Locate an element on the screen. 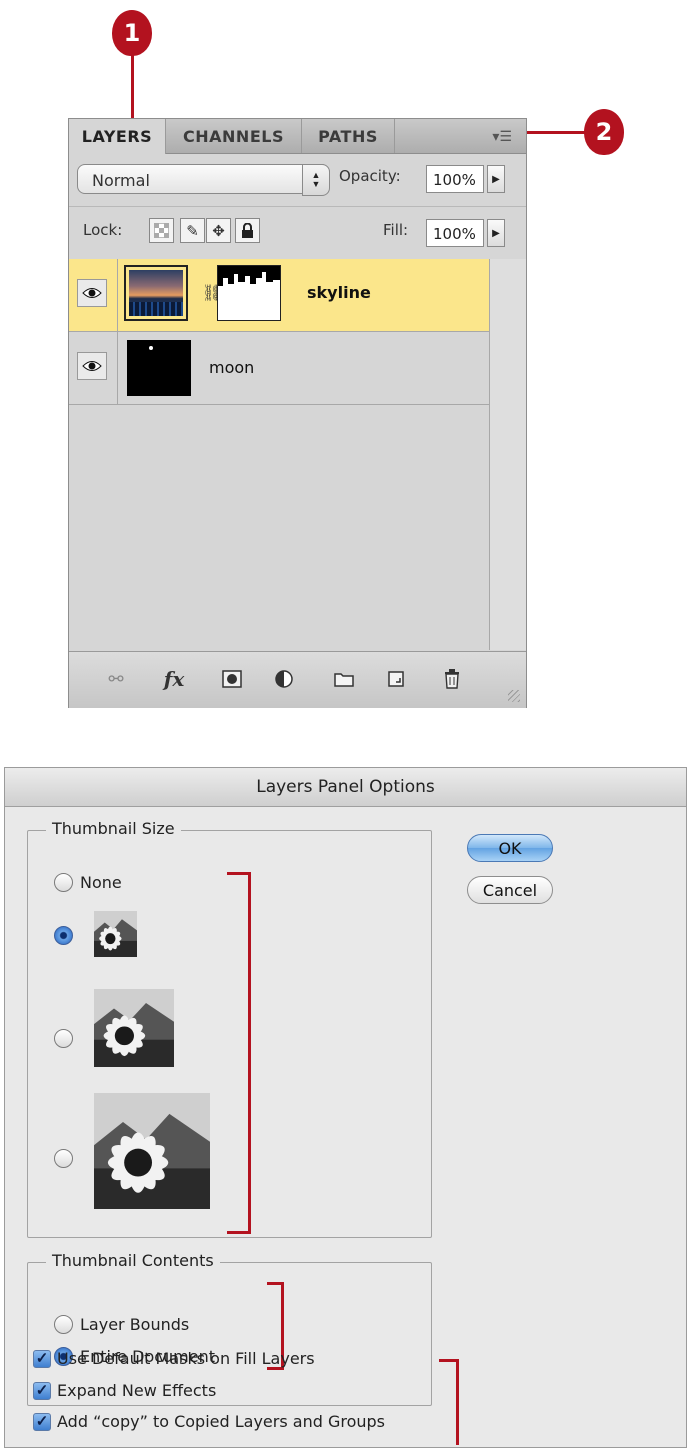  tab-channels: CHANNELS is located at coordinates (234, 136).